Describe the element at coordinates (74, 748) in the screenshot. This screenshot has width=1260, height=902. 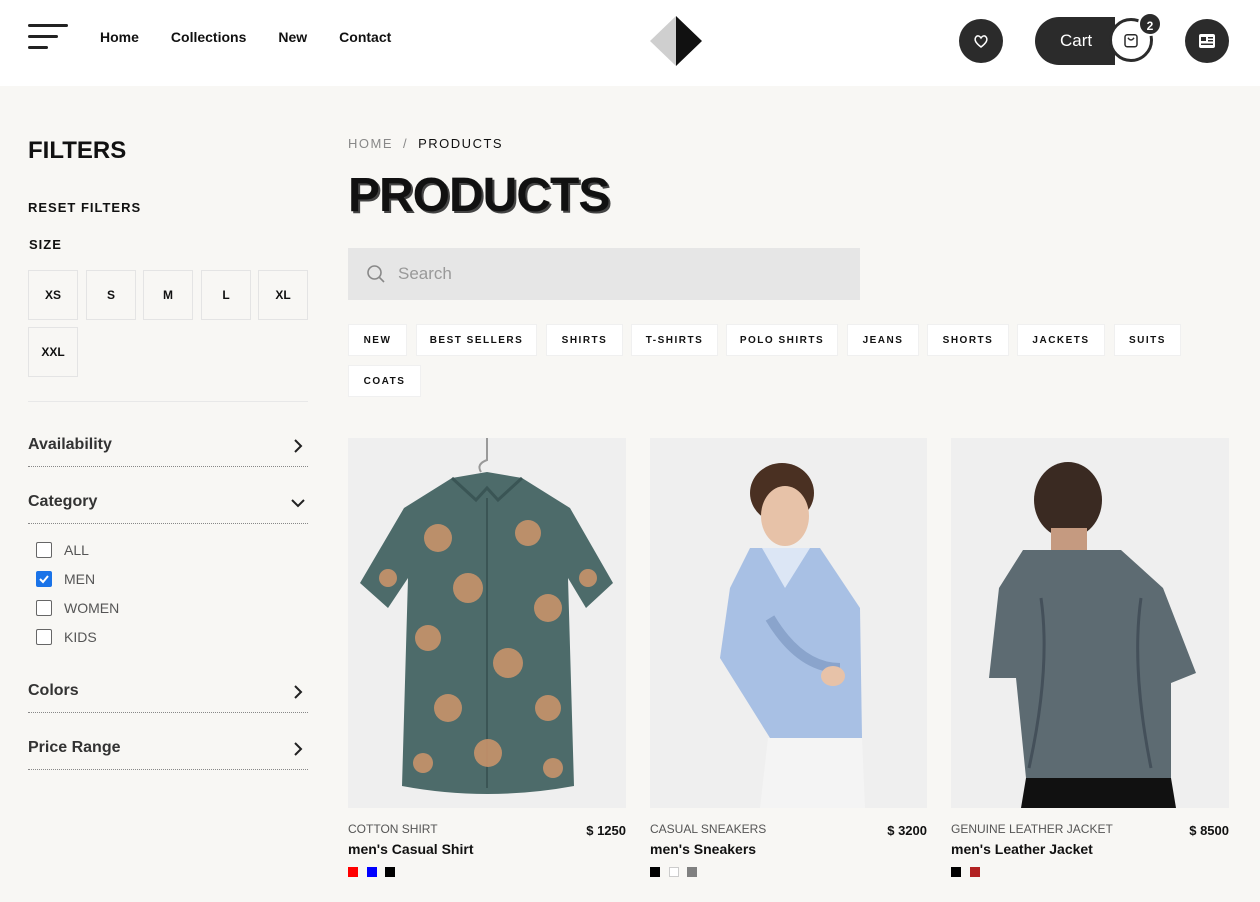
I see `price-range-accordion: Price Range` at that location.